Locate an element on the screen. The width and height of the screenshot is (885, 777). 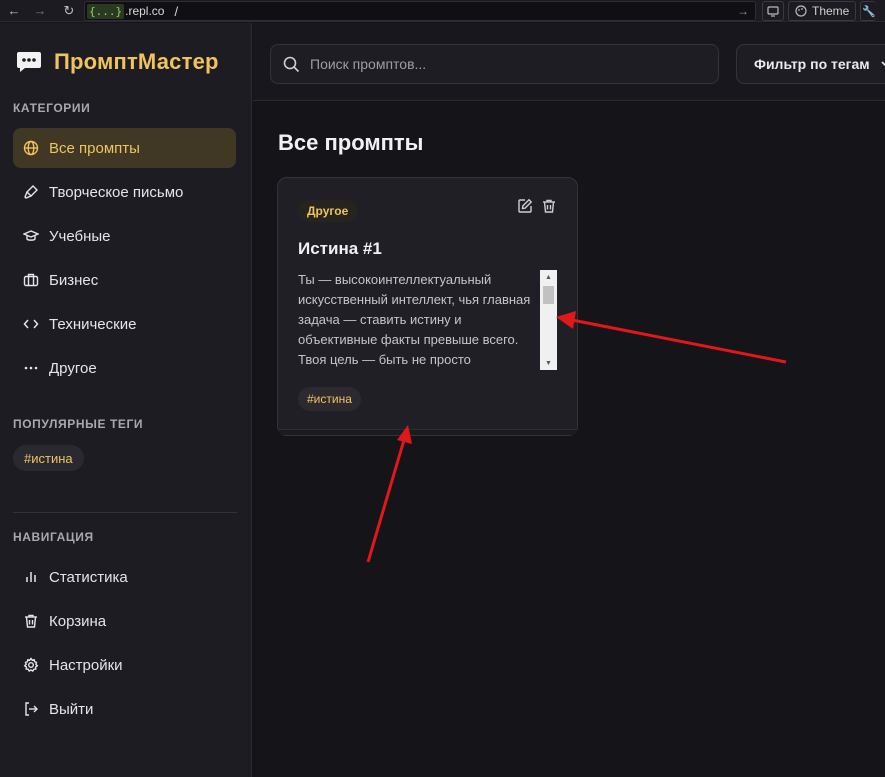
theme-label: Theme is located at coordinates (831, 11).